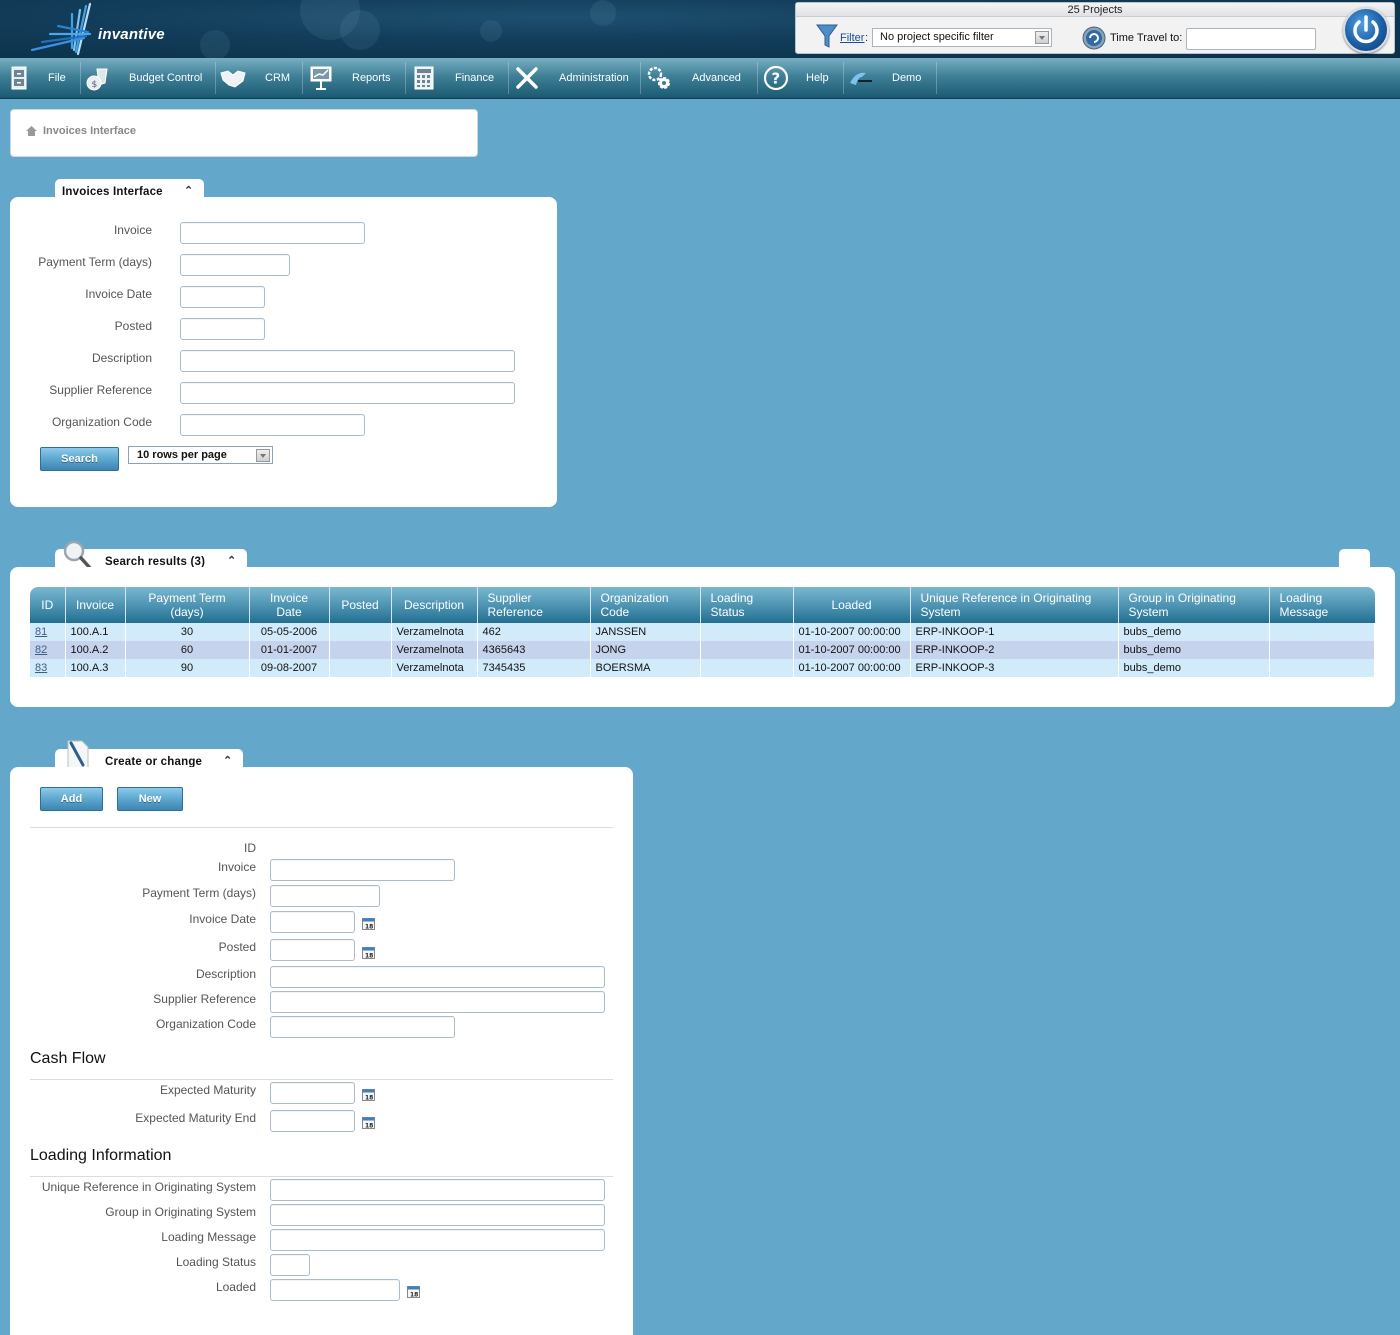 The height and width of the screenshot is (1335, 1400). Describe the element at coordinates (95, 650) in the screenshot. I see `table-cell: 100.A.2` at that location.